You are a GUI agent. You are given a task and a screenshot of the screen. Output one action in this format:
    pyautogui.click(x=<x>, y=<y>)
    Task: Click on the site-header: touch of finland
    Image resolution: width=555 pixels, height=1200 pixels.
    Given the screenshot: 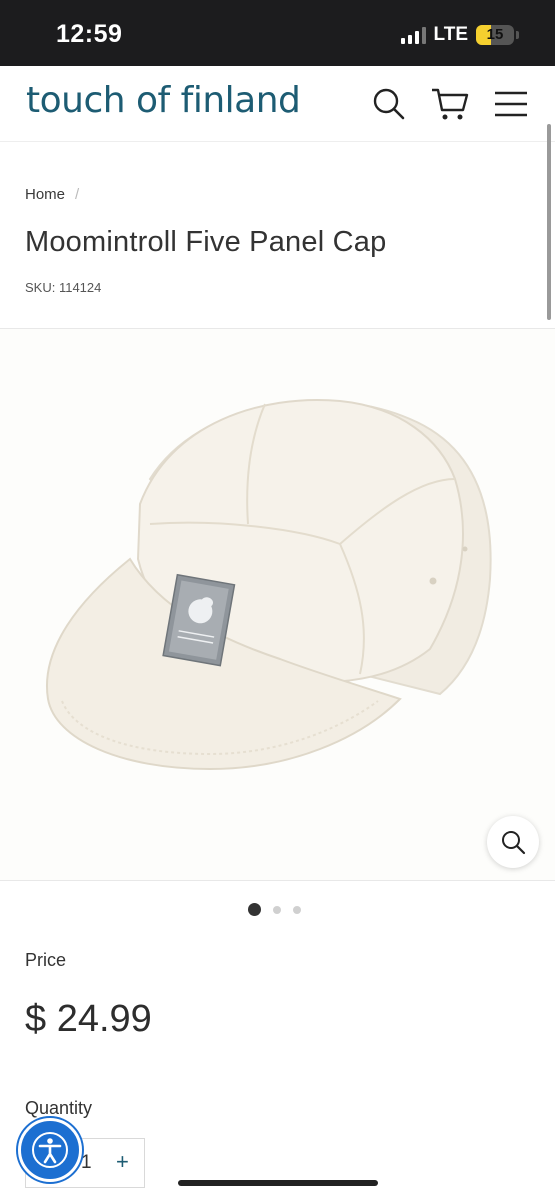 What is the action you would take?
    pyautogui.click(x=277, y=104)
    